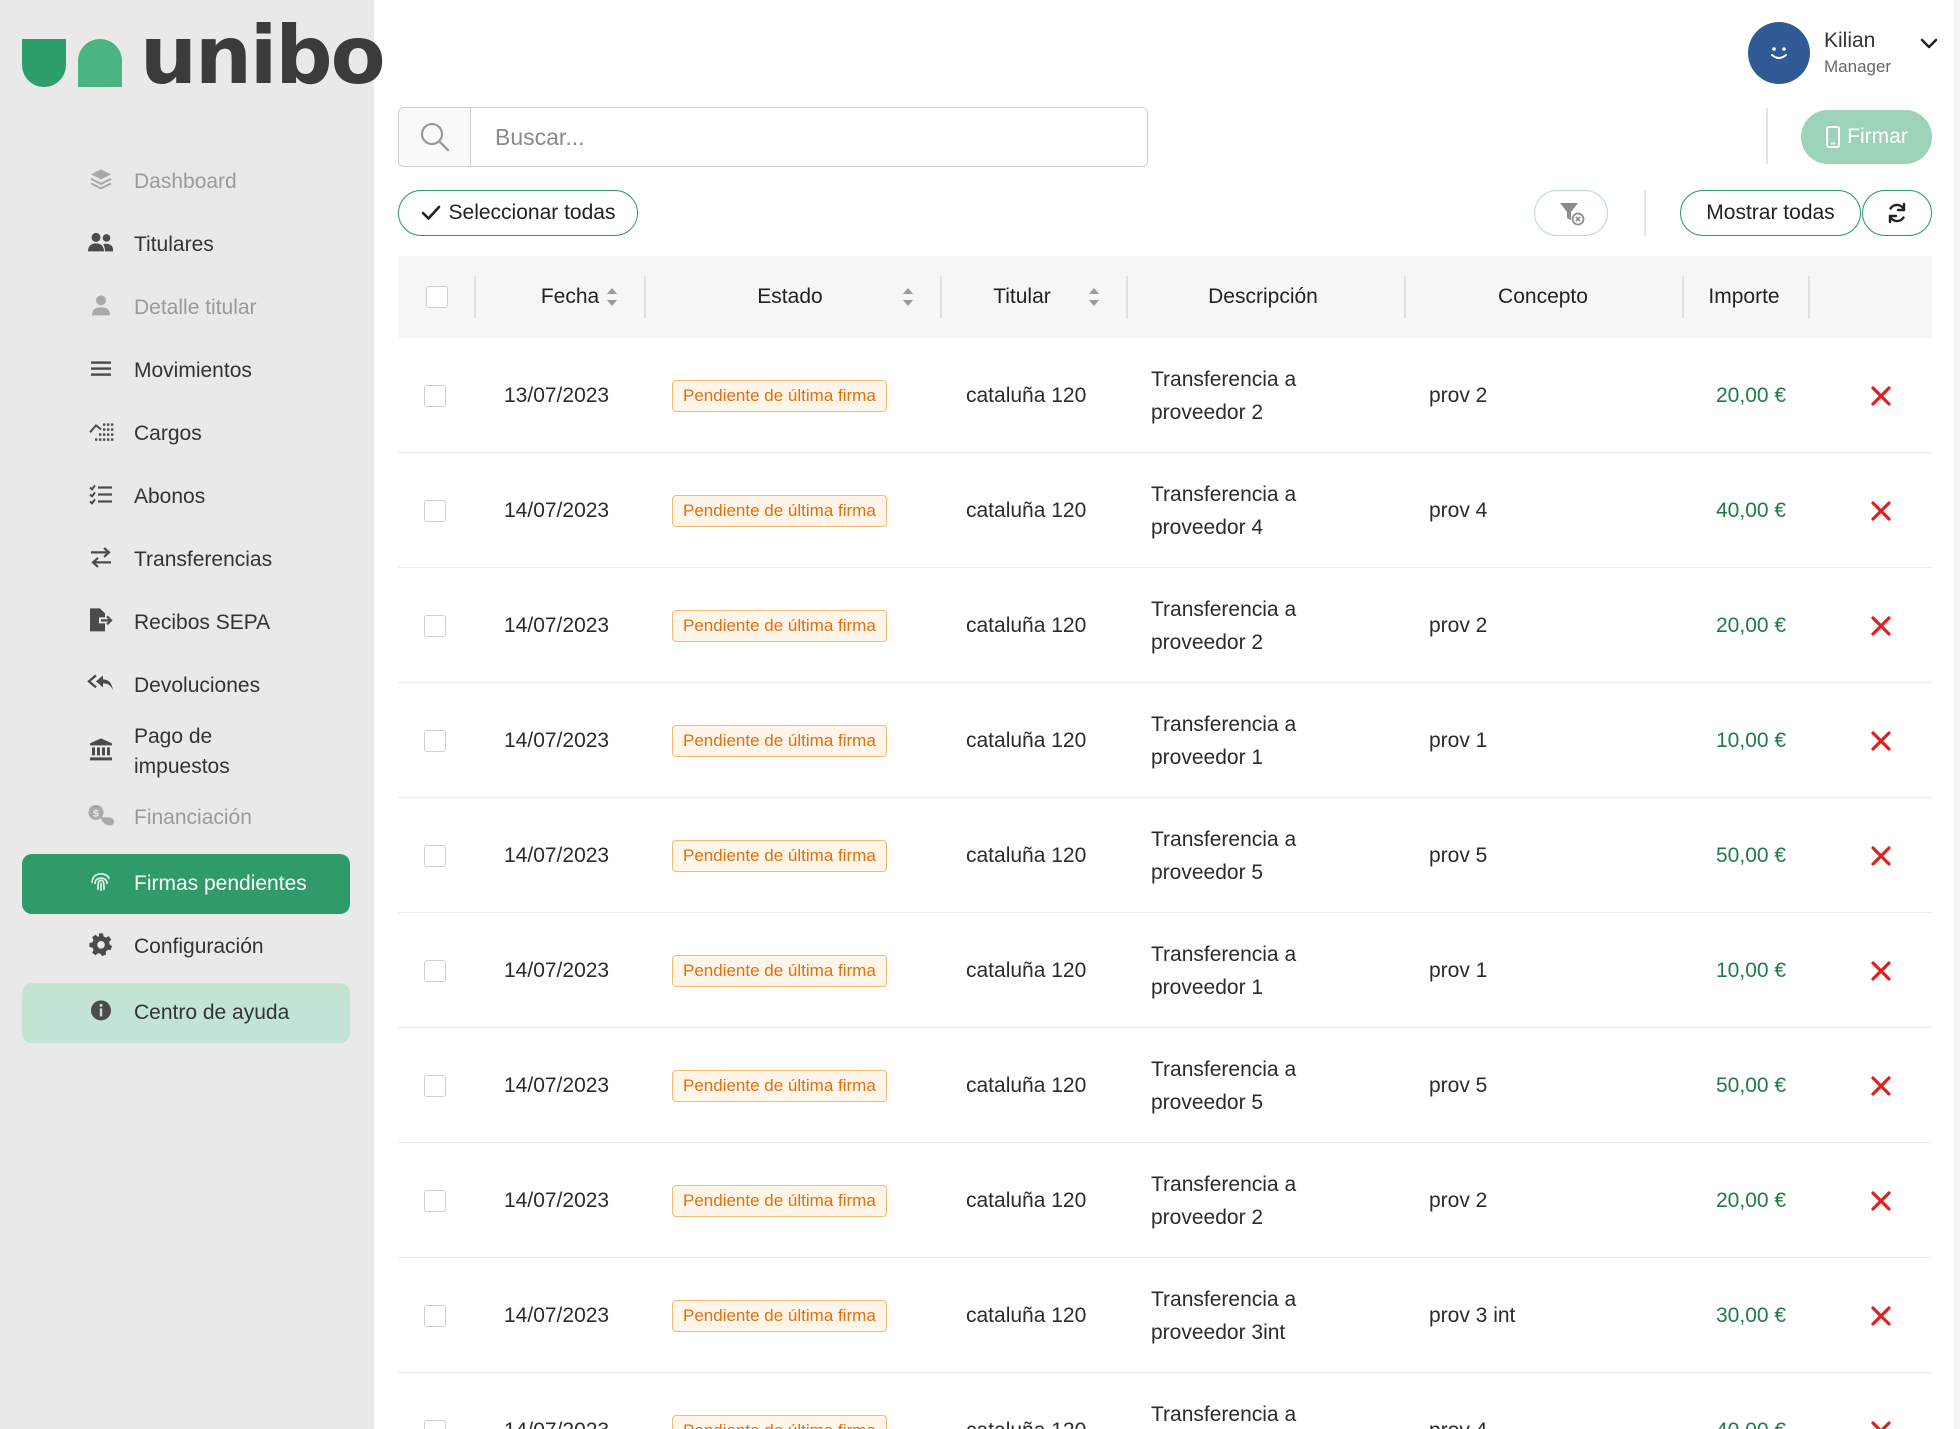 Image resolution: width=1960 pixels, height=1429 pixels. What do you see at coordinates (435, 137) in the screenshot?
I see `search-icon` at bounding box center [435, 137].